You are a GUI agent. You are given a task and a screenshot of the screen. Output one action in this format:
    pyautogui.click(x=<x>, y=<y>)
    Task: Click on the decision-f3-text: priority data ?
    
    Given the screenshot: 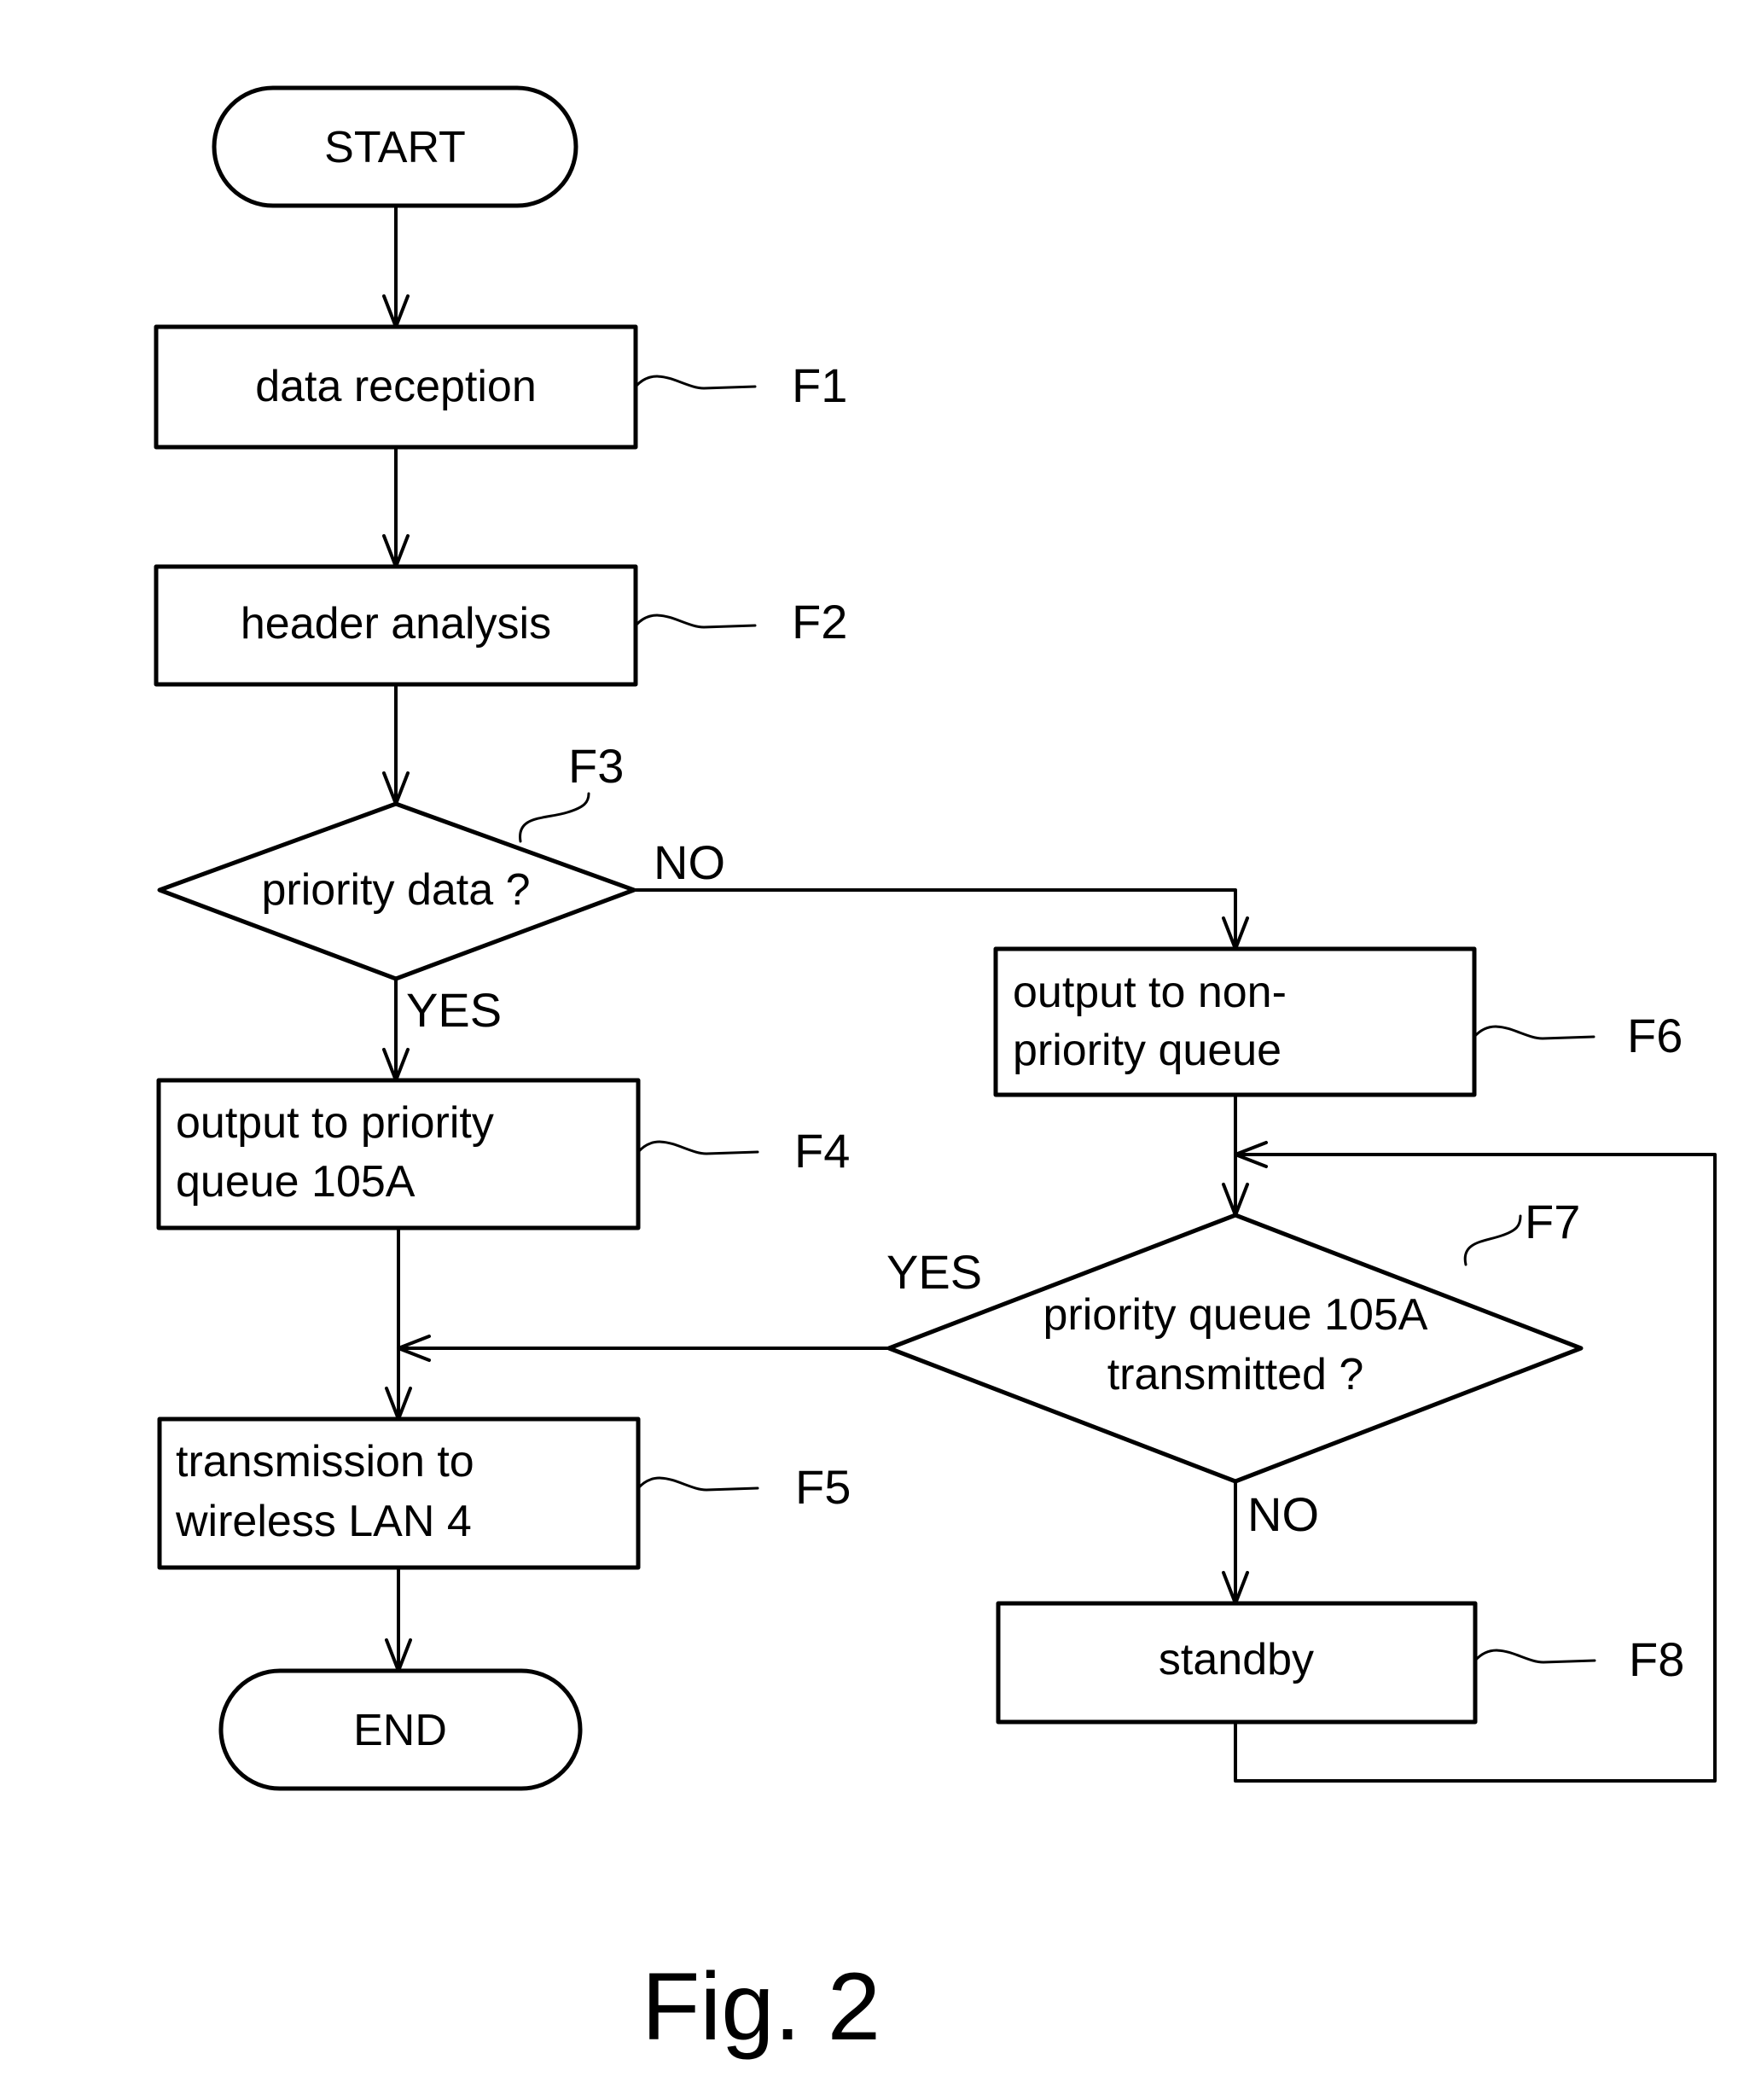 What is the action you would take?
    pyautogui.click(x=395, y=890)
    